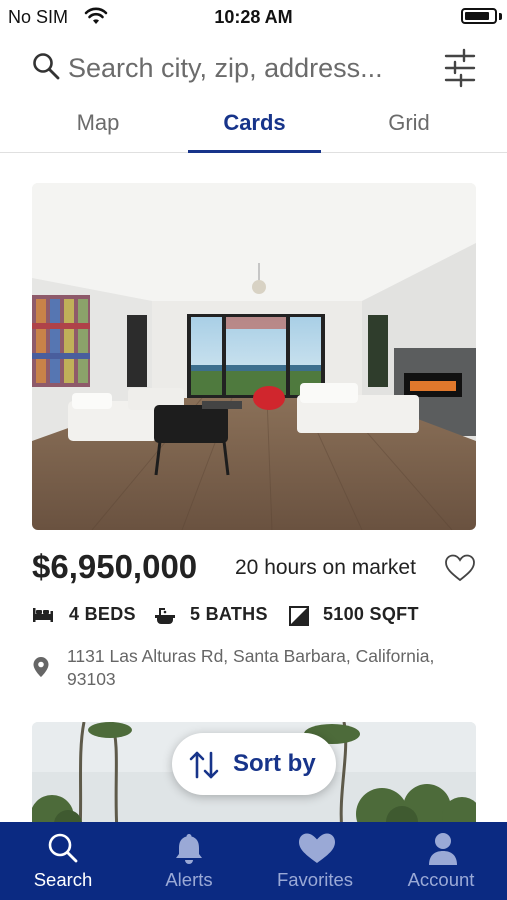 Image resolution: width=507 pixels, height=900 pixels. I want to click on tab-map: Map, so click(98, 131).